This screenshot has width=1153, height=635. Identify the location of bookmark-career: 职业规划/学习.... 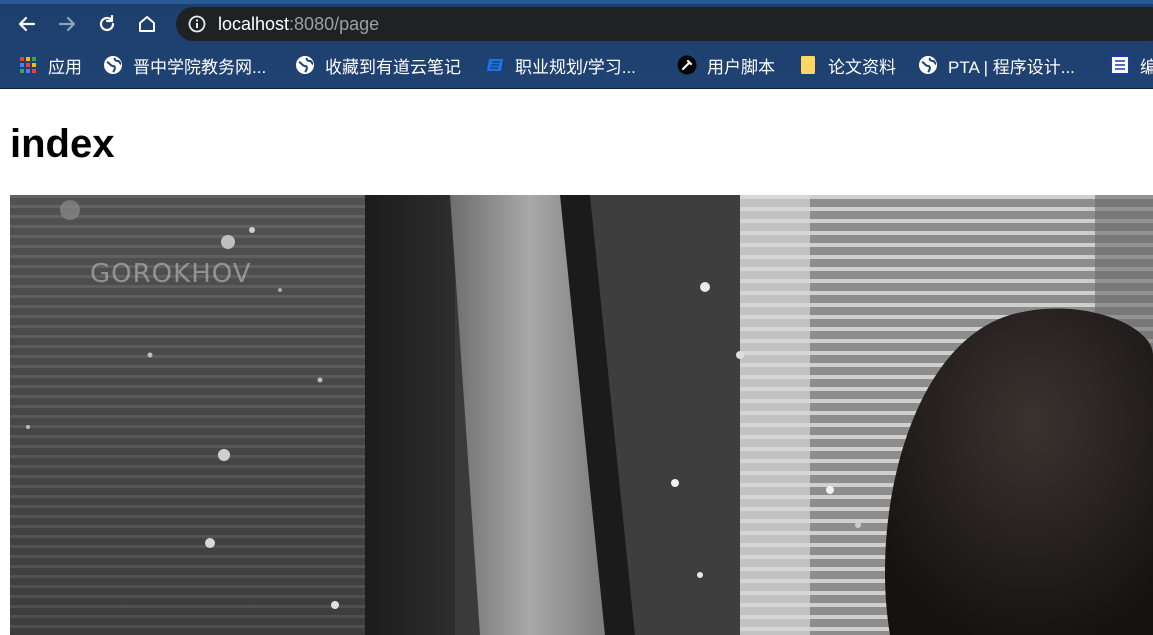
(560, 65).